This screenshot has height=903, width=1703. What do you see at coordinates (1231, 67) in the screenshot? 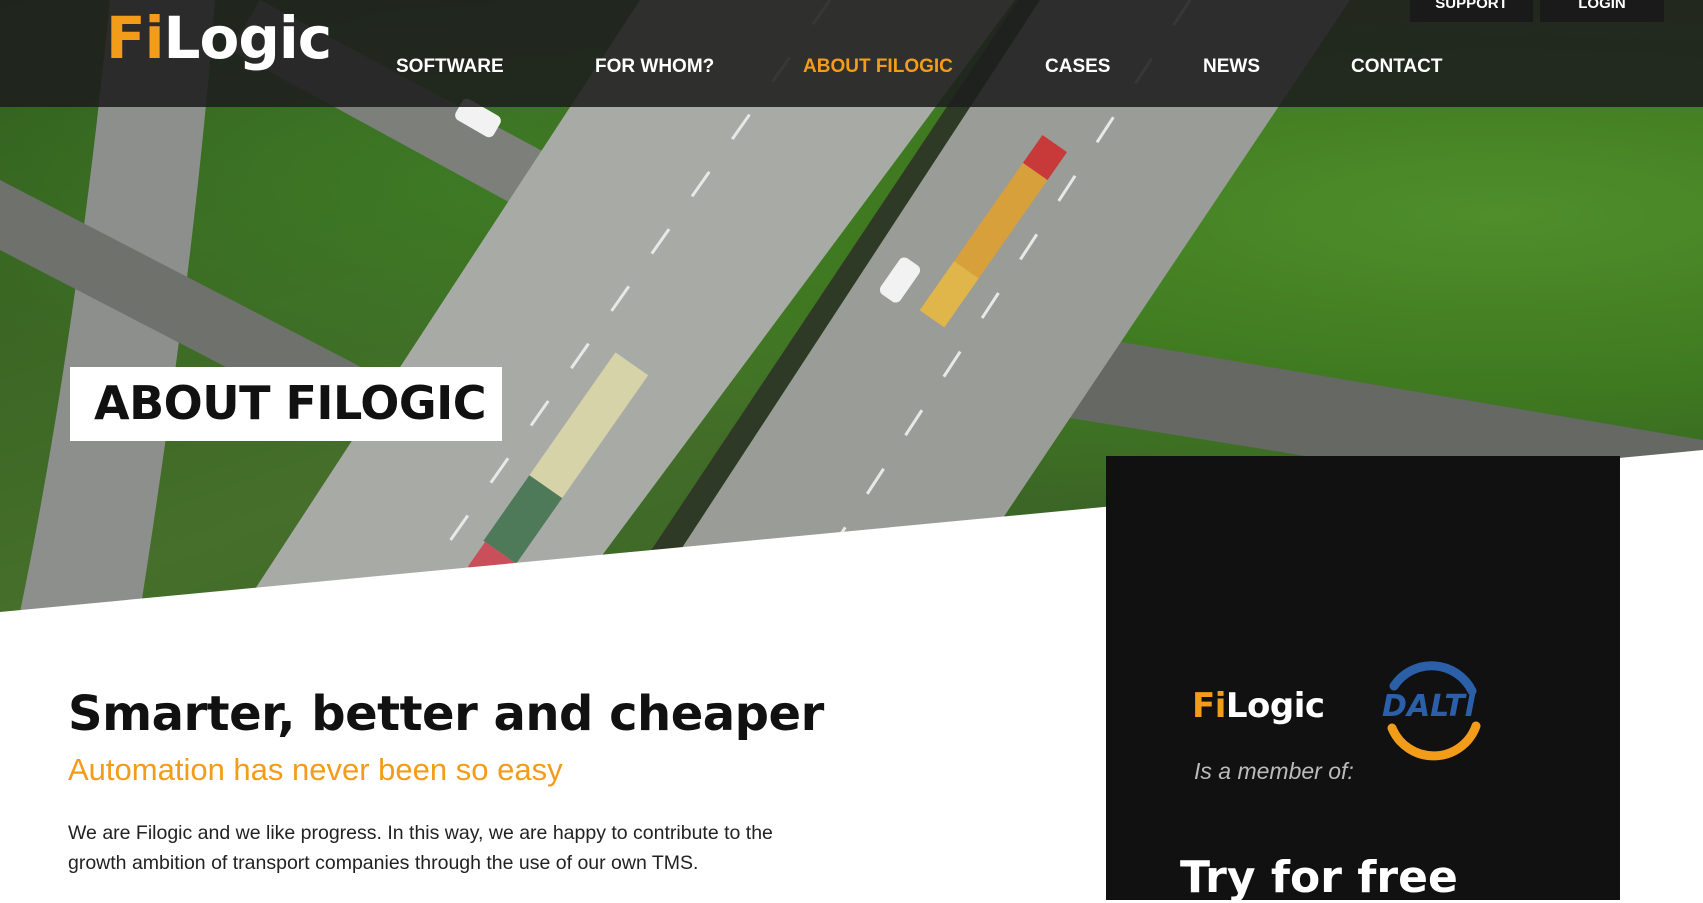
I see `nav-item-news: NEWS` at bounding box center [1231, 67].